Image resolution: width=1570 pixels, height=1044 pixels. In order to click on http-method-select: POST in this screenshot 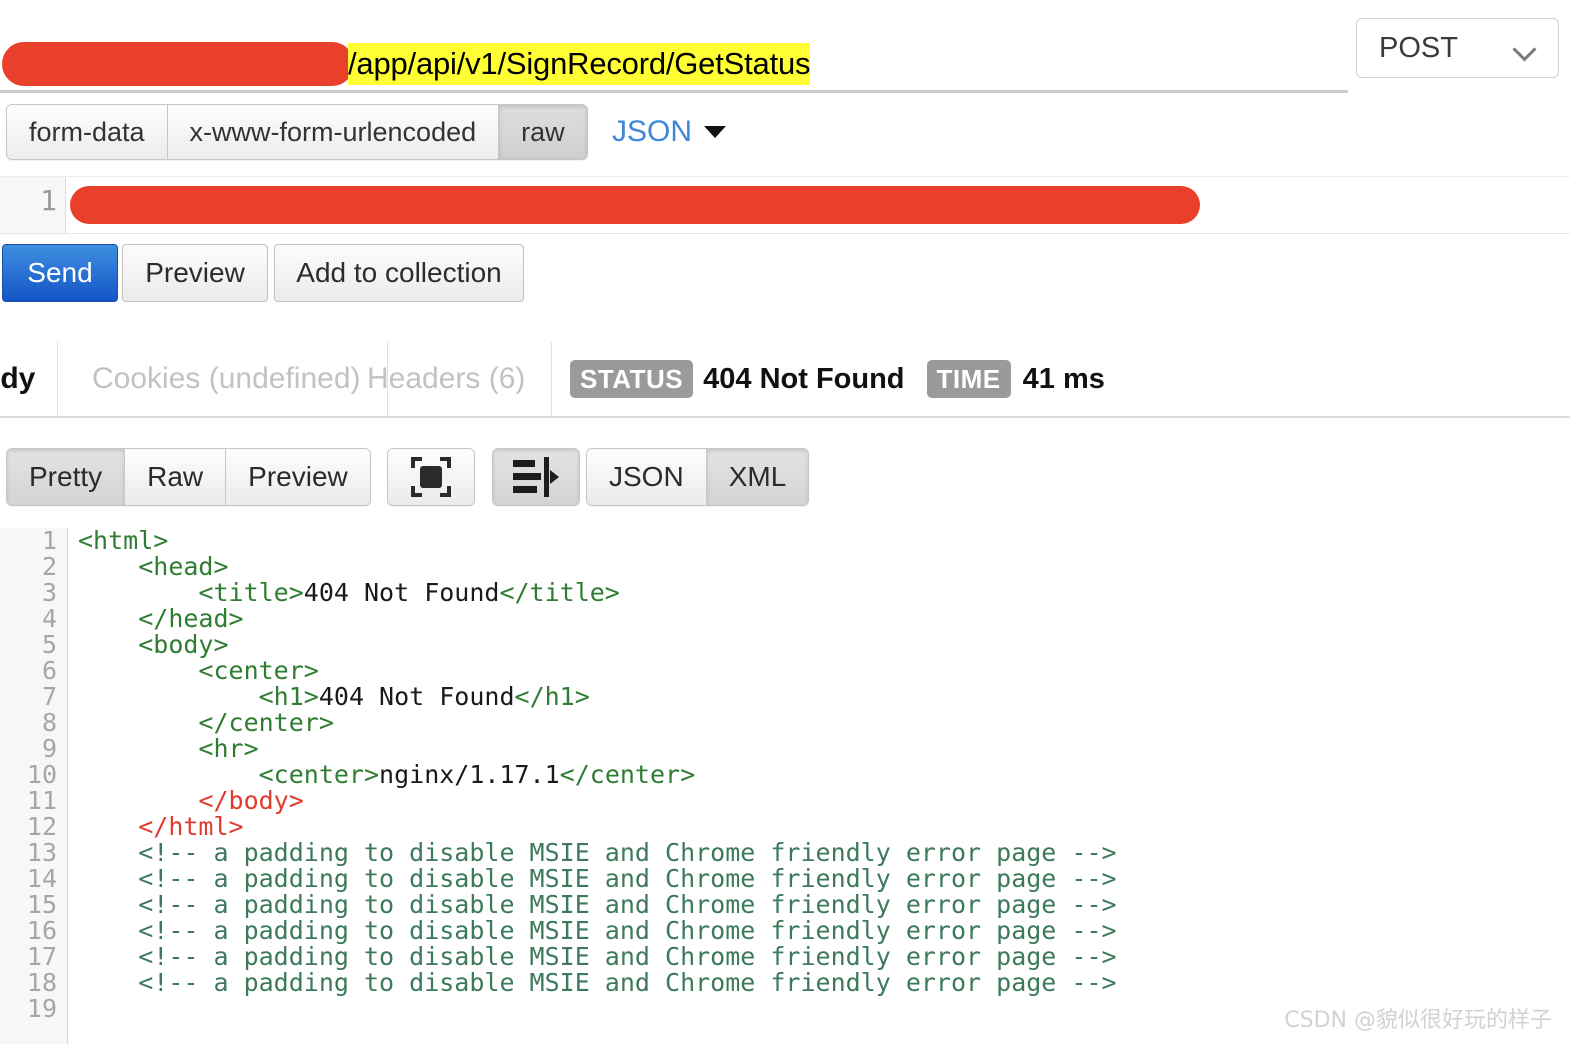, I will do `click(1457, 48)`.